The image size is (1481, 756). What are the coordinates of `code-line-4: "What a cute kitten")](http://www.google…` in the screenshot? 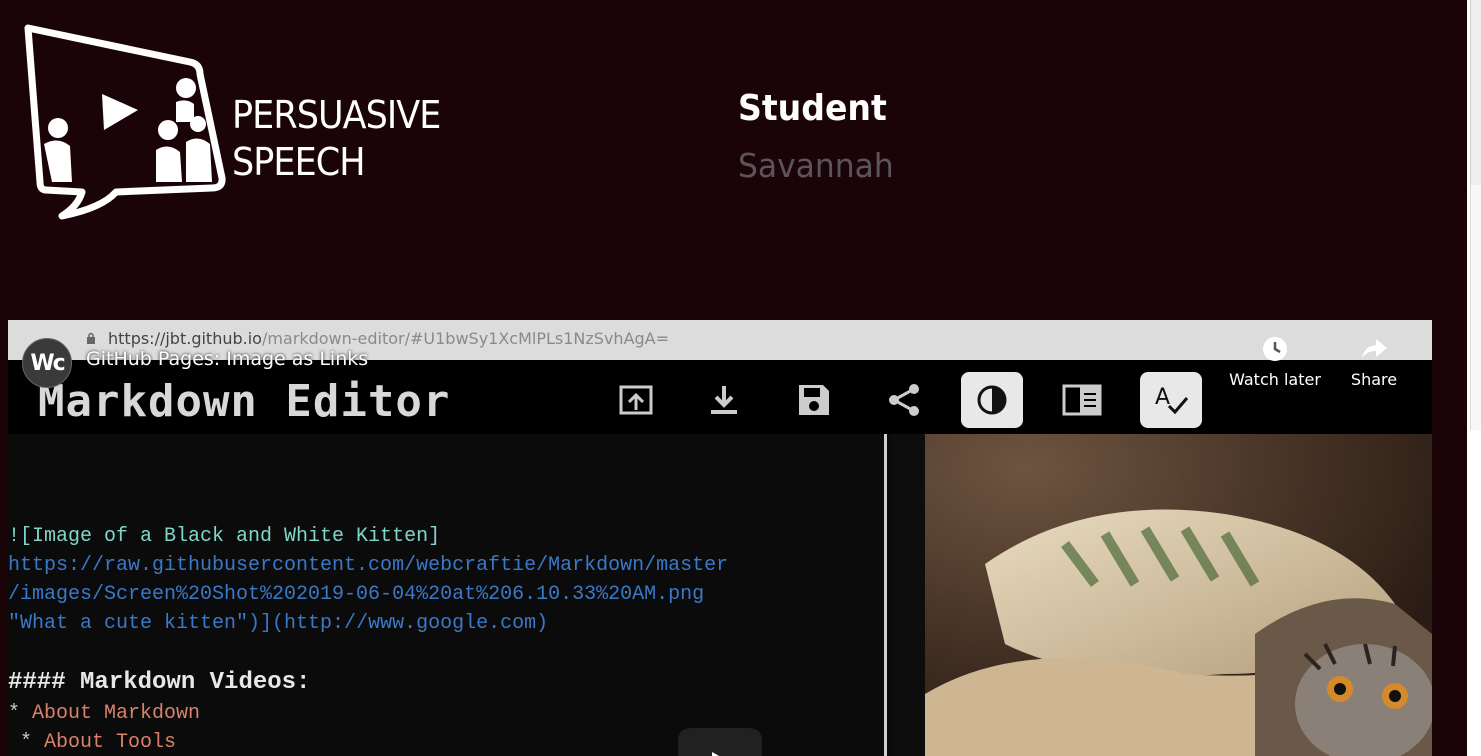 It's located at (278, 623).